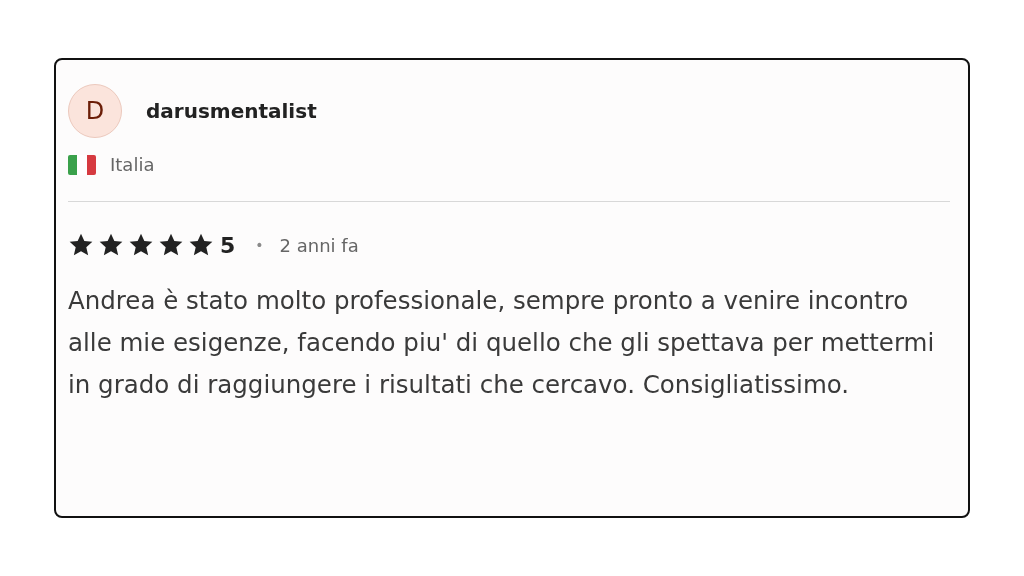 This screenshot has height=576, width=1024. What do you see at coordinates (95, 111) in the screenshot?
I see `avatar: D` at bounding box center [95, 111].